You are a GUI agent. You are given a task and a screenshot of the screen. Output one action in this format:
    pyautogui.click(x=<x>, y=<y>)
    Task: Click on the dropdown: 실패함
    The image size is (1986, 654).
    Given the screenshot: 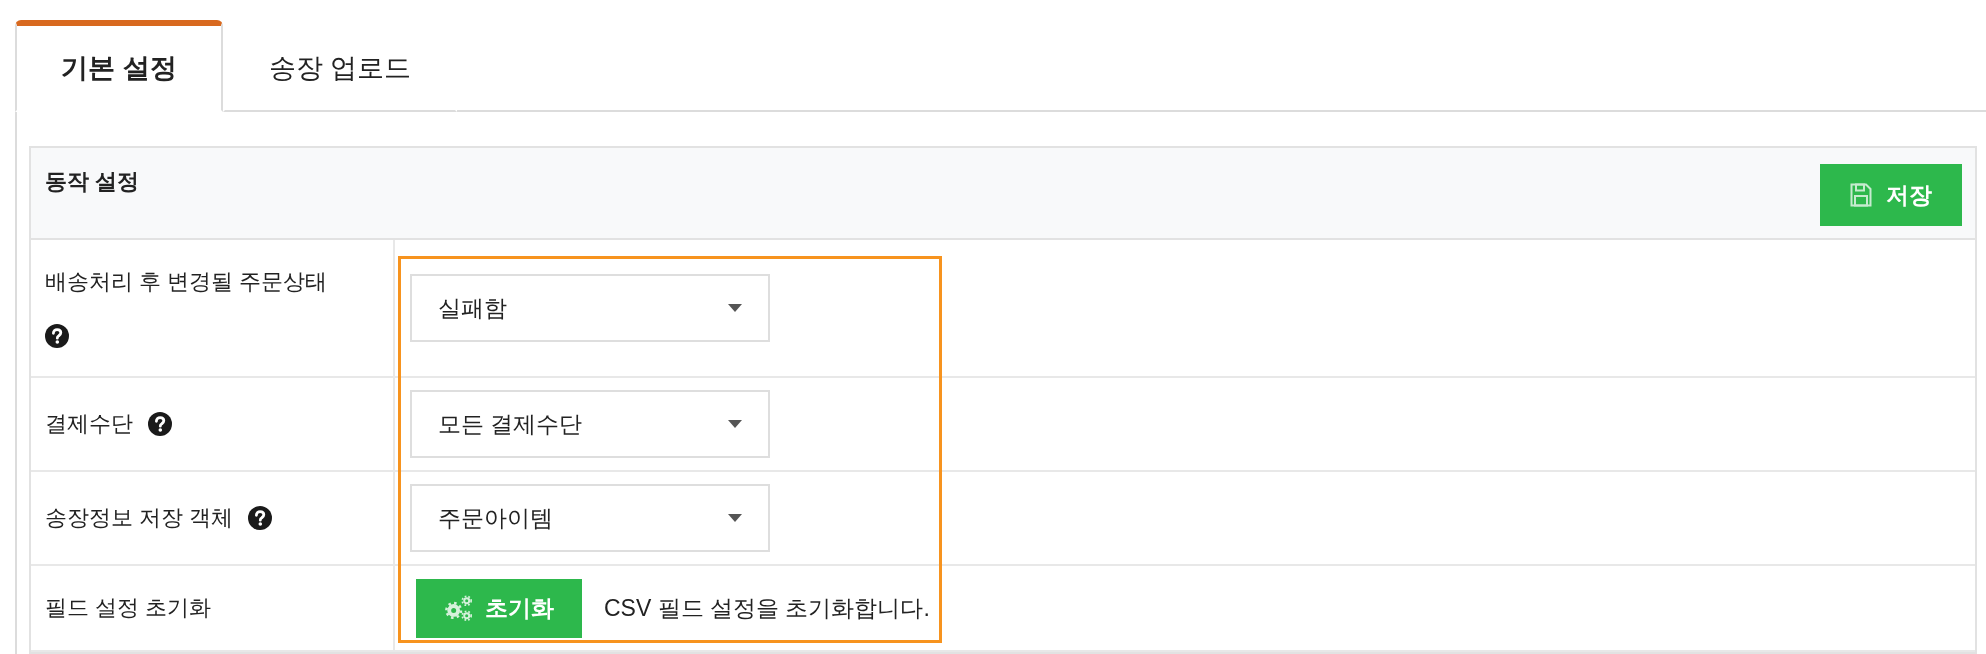 What is the action you would take?
    pyautogui.click(x=590, y=308)
    